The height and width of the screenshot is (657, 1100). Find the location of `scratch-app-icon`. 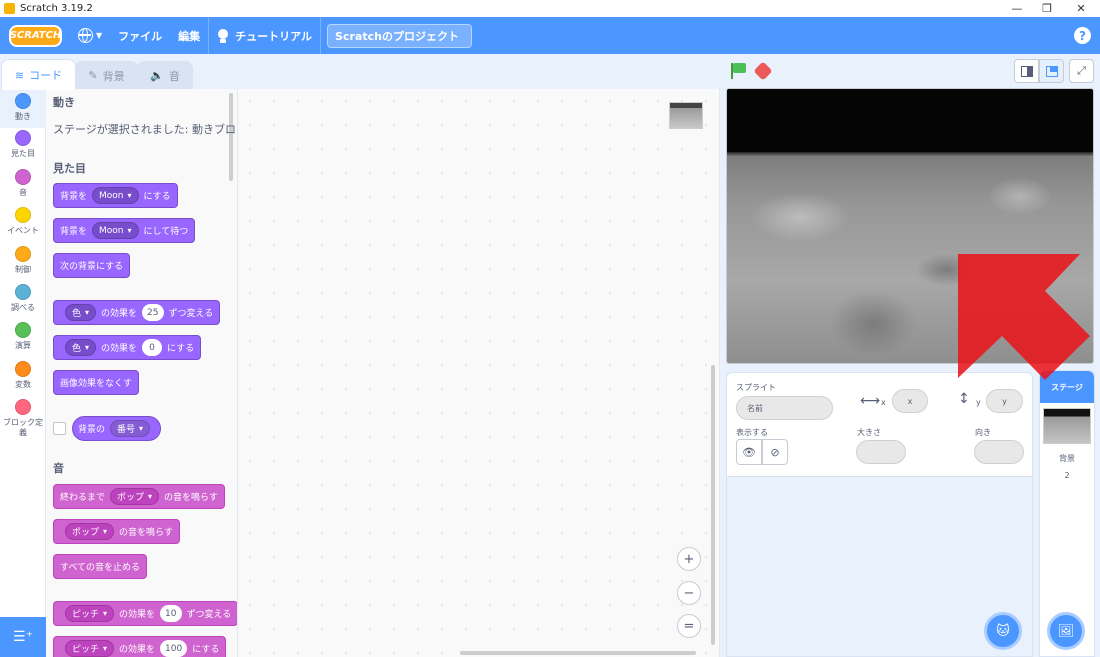

scratch-app-icon is located at coordinates (9, 8).